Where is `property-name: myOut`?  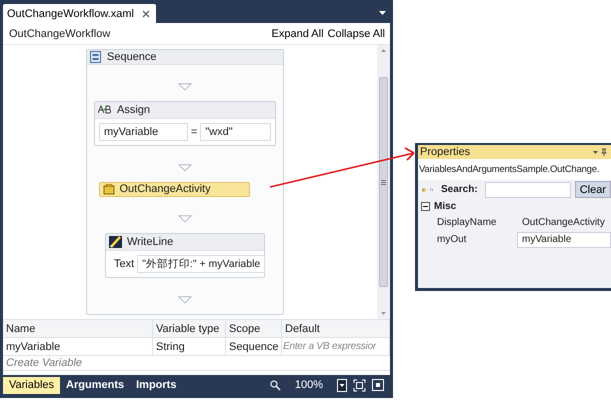 property-name: myOut is located at coordinates (452, 239).